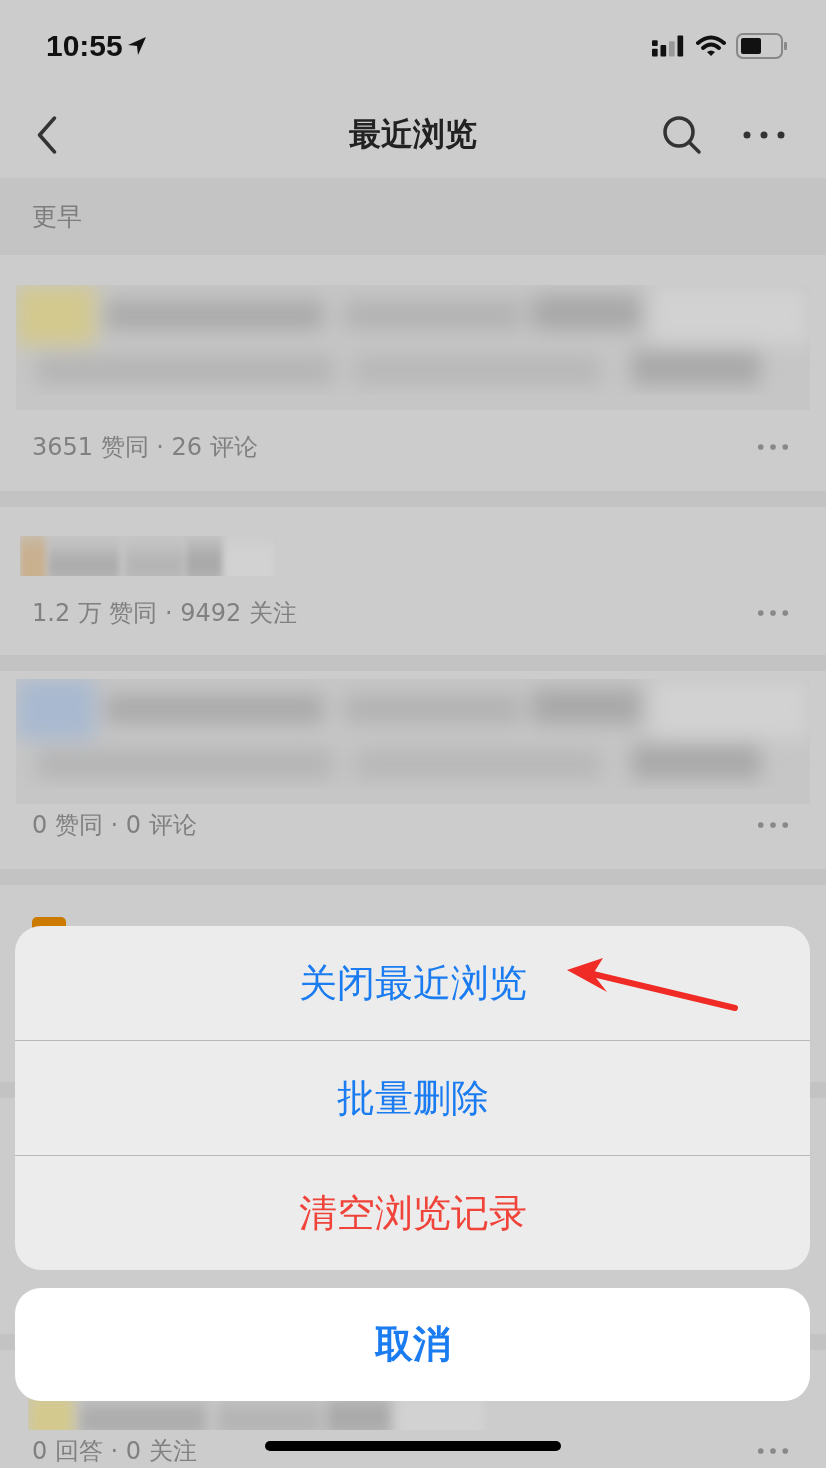 The height and width of the screenshot is (1468, 826). I want to click on list-card: 0 赞同 · 0 评论, so click(413, 770).